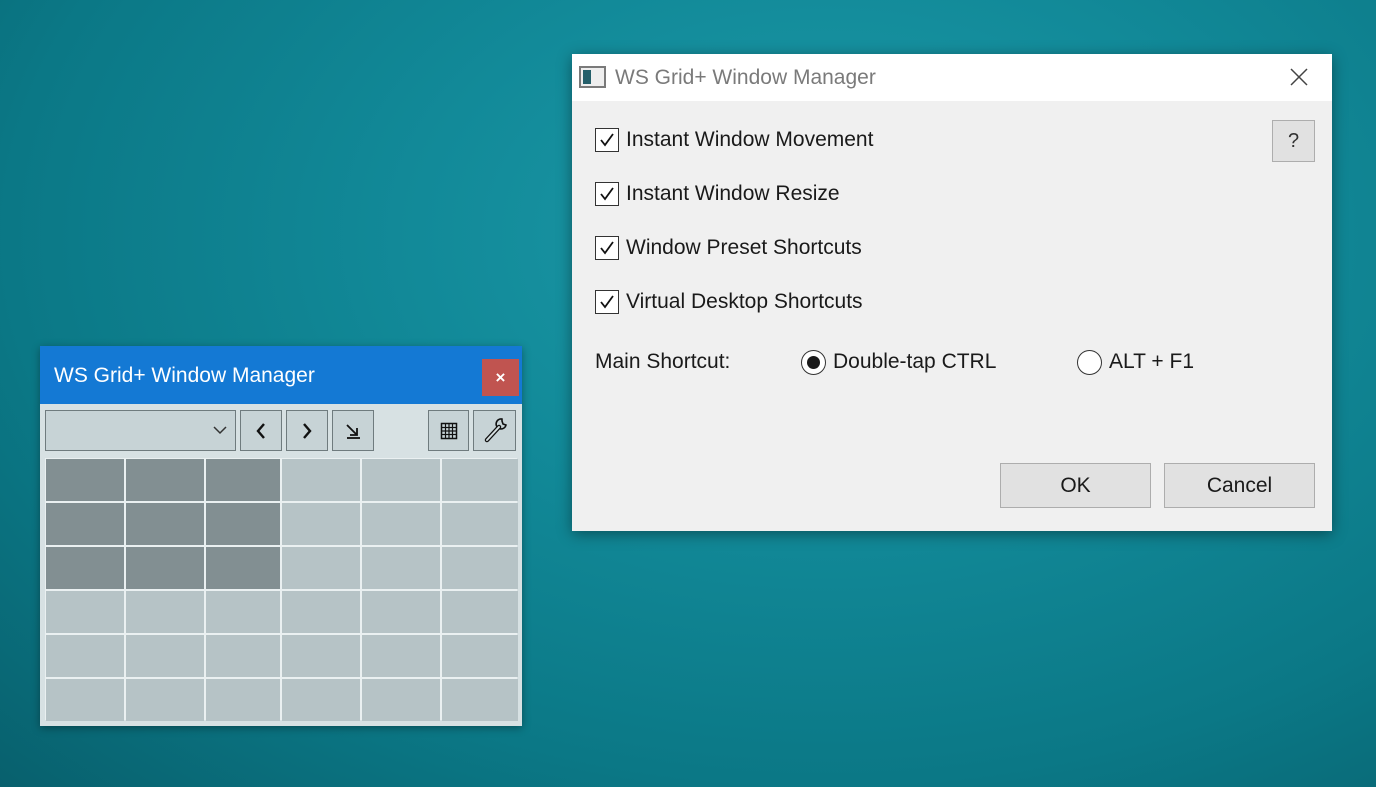 Image resolution: width=1376 pixels, height=787 pixels. I want to click on main-shortcut-label: Main Shortcut:, so click(663, 361).